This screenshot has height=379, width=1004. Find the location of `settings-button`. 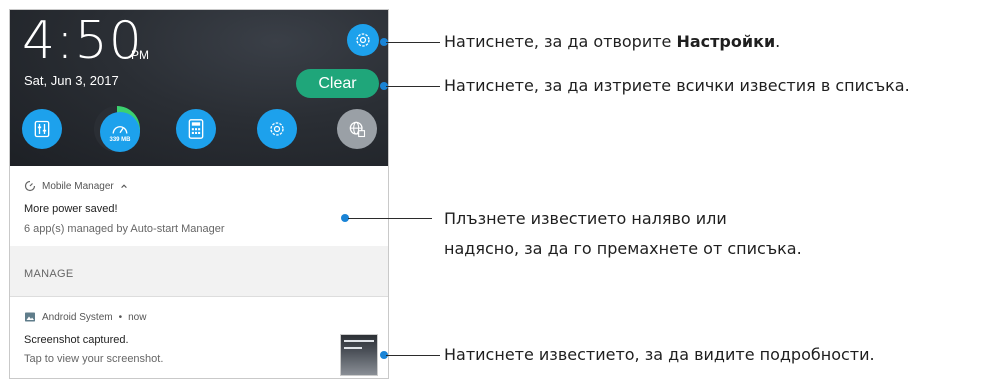

settings-button is located at coordinates (363, 40).